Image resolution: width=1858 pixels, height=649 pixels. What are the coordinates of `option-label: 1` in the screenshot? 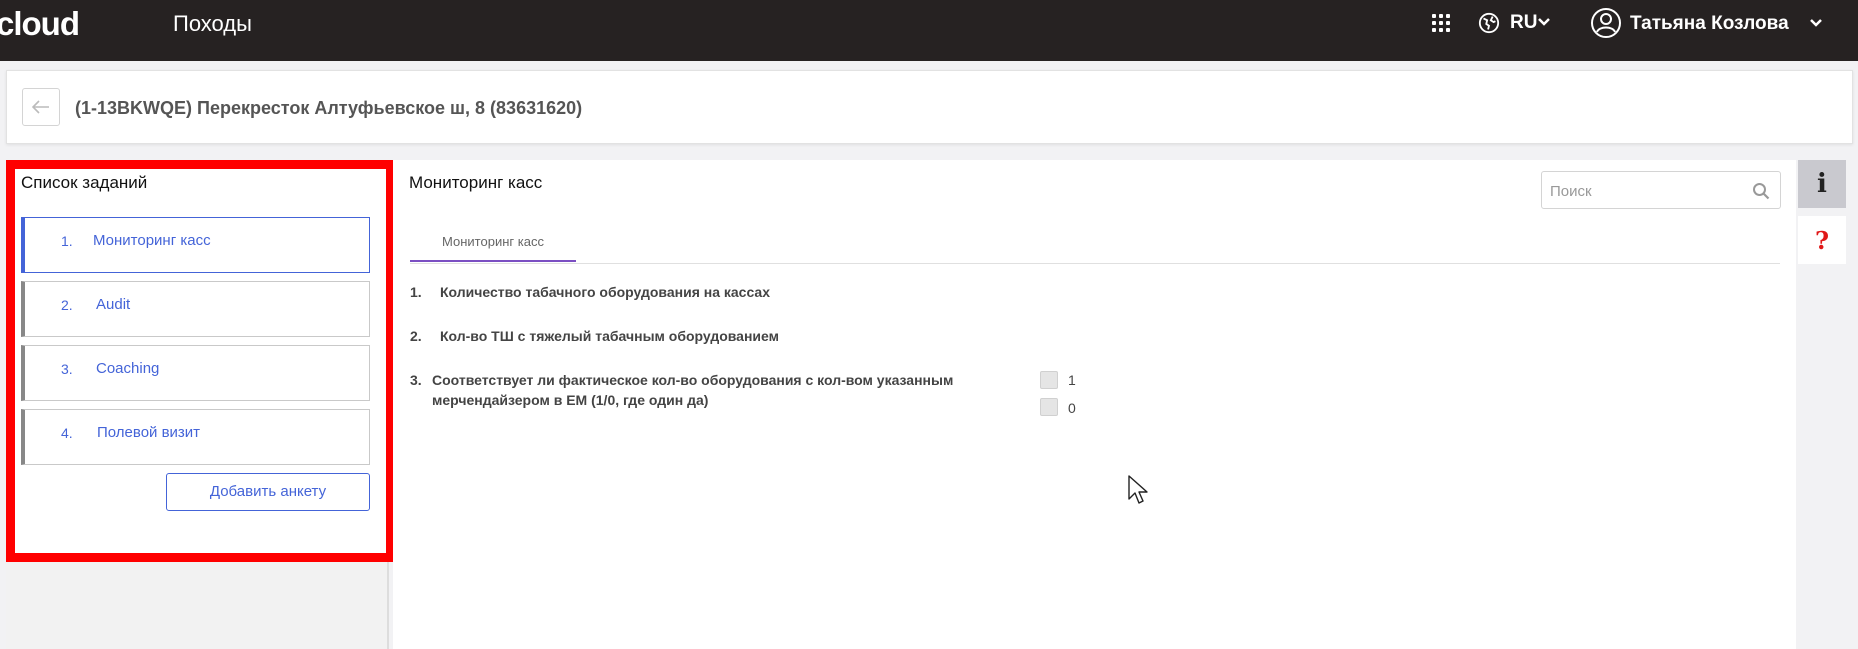 It's located at (1072, 380).